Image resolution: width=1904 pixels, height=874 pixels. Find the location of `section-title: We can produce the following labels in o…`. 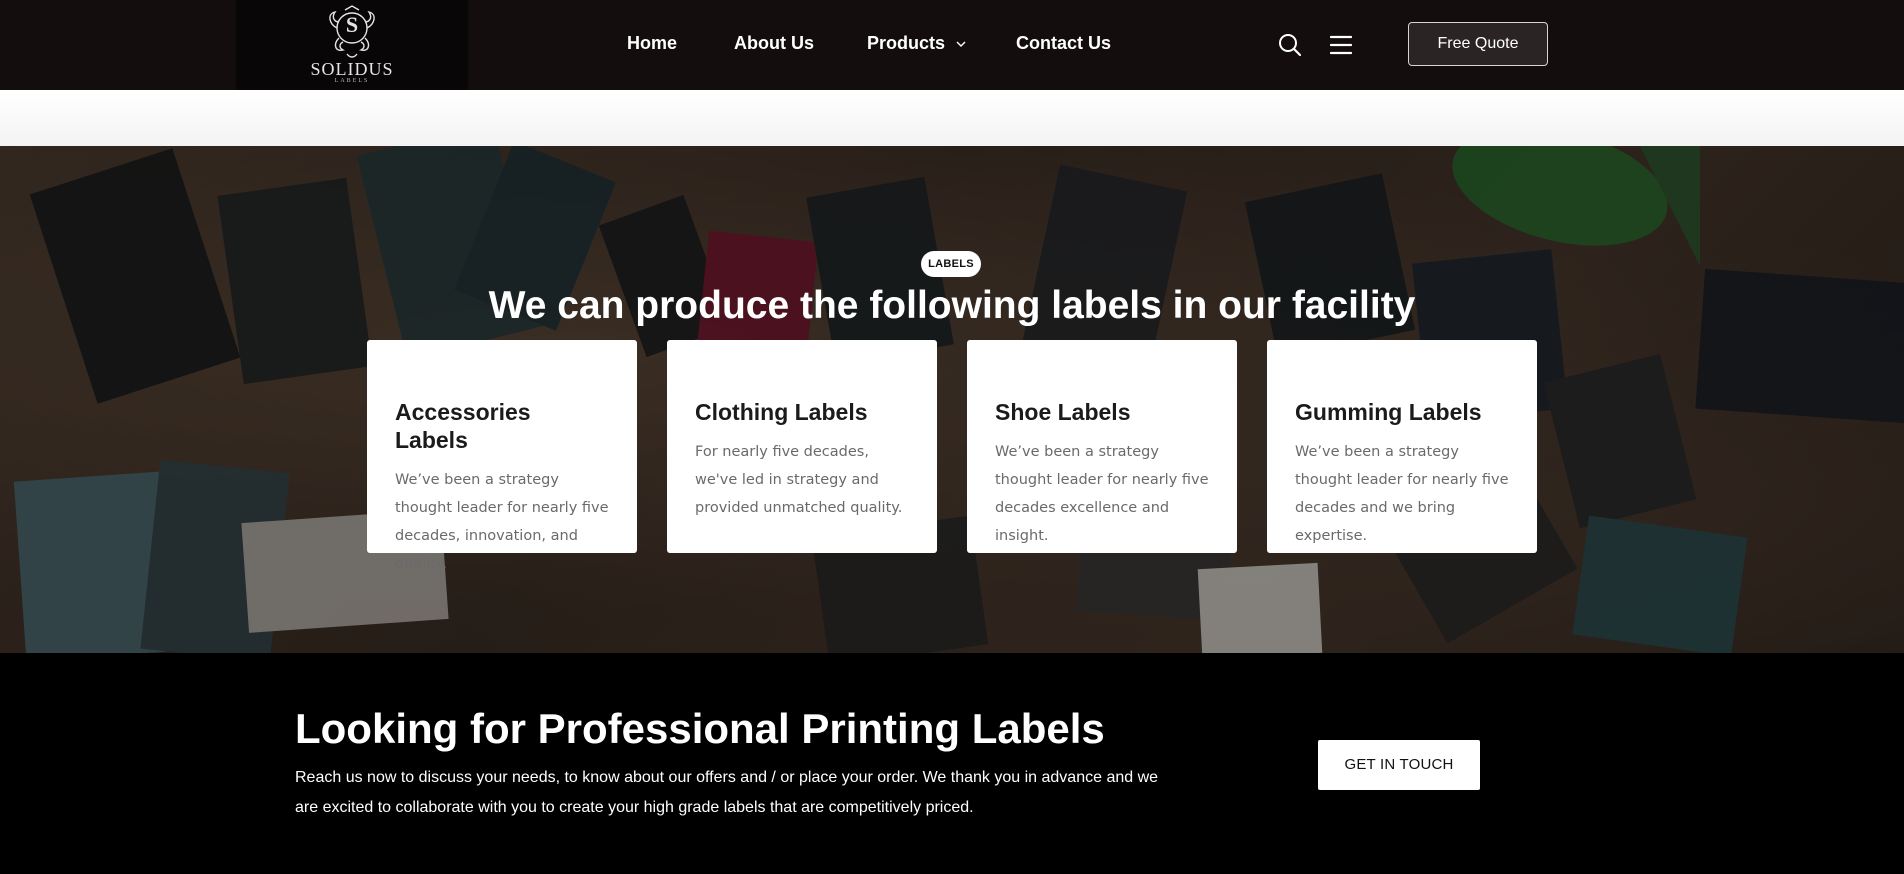

section-title: We can produce the following labels in o… is located at coordinates (952, 305).